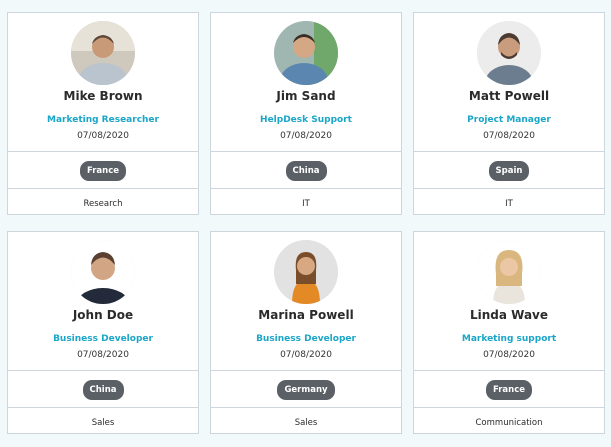 Image resolution: width=611 pixels, height=447 pixels. Describe the element at coordinates (103, 120) in the screenshot. I see `employee-role: Marketing Researcher` at that location.